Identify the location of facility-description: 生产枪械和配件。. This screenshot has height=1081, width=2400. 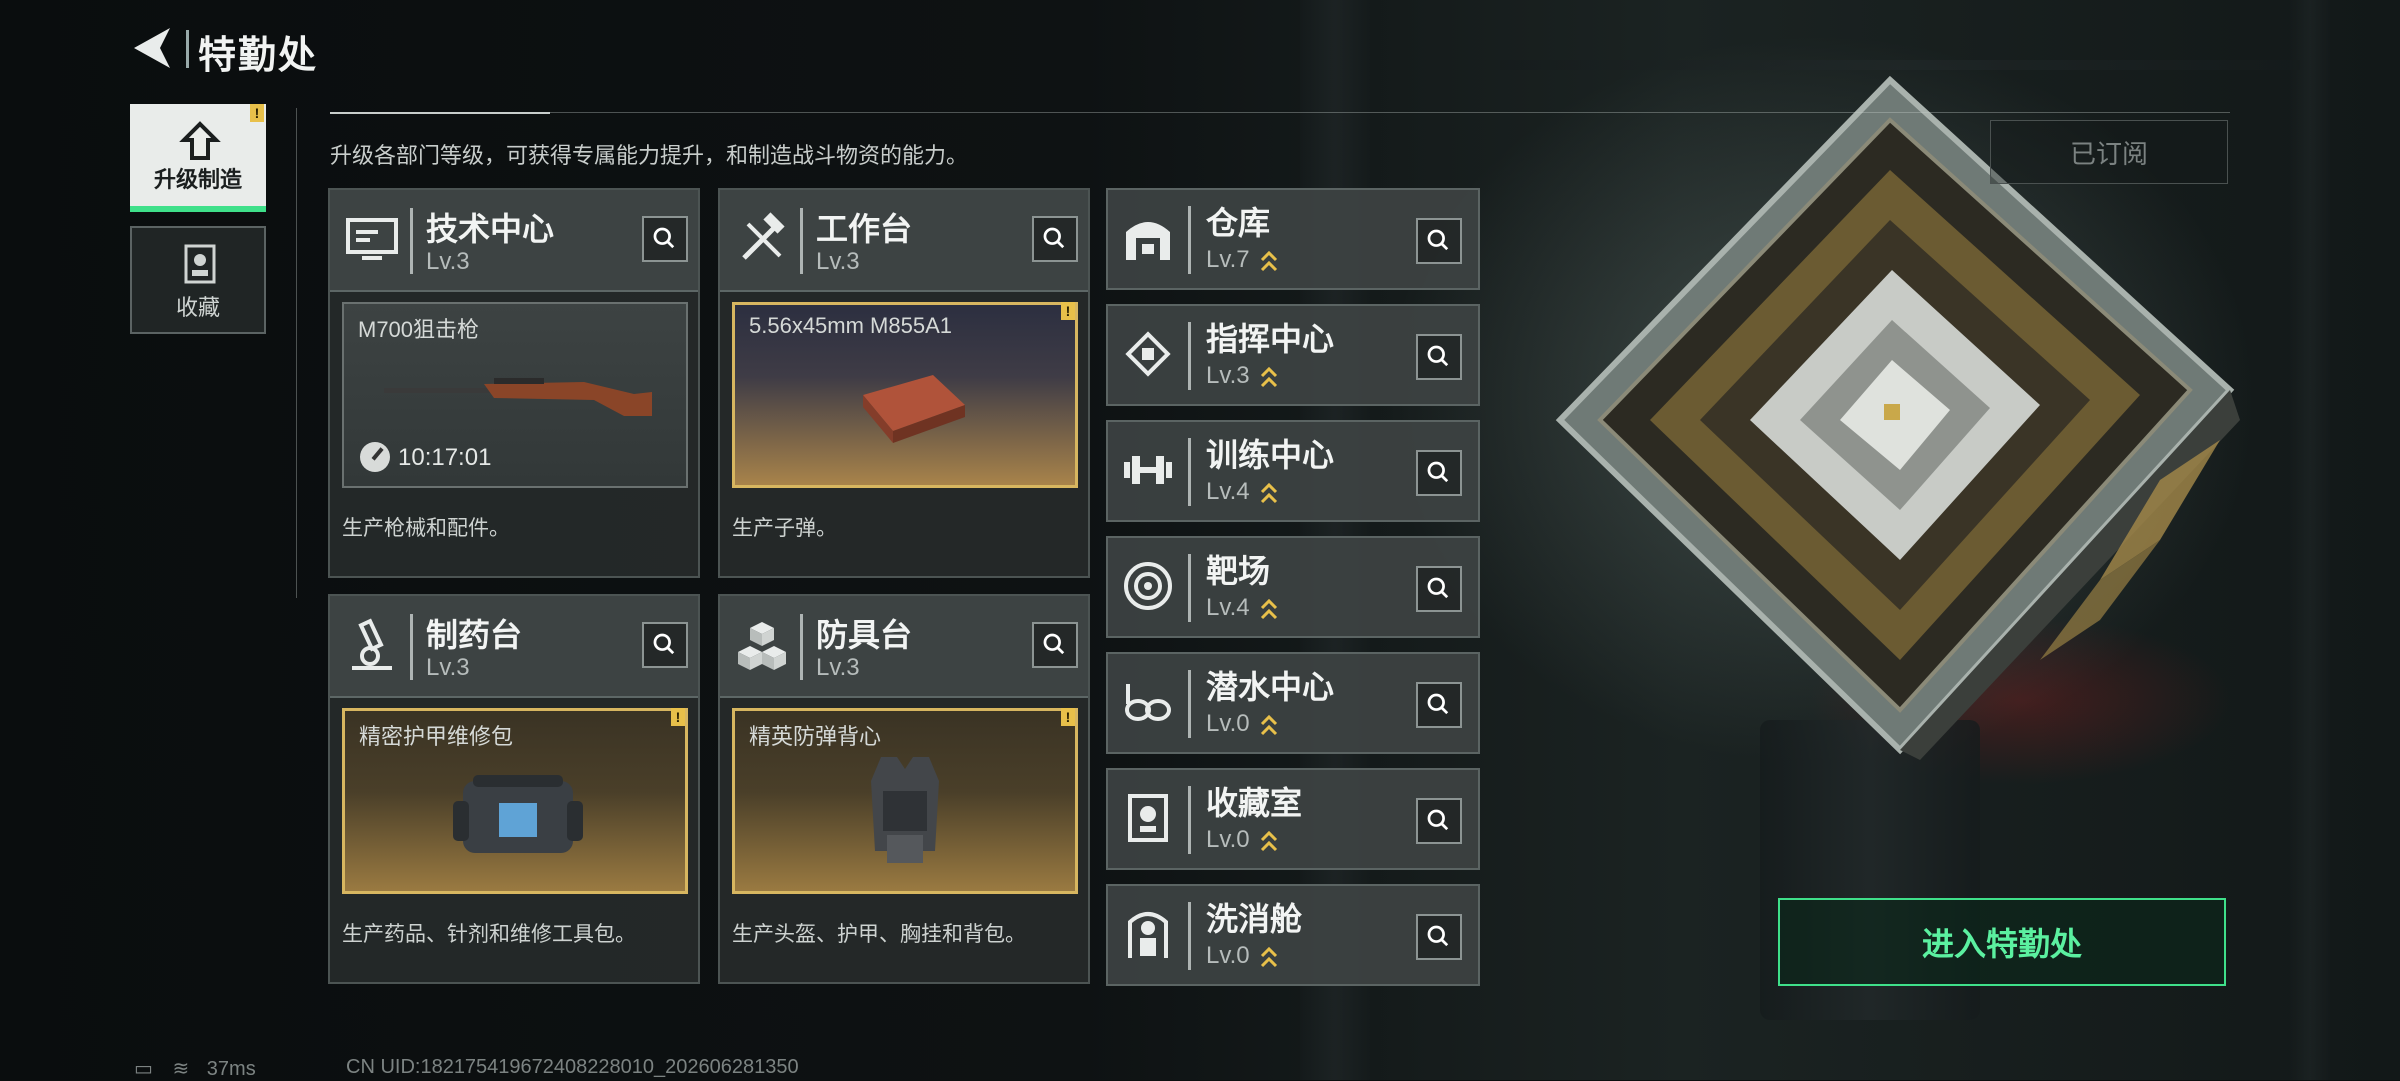
(426, 528).